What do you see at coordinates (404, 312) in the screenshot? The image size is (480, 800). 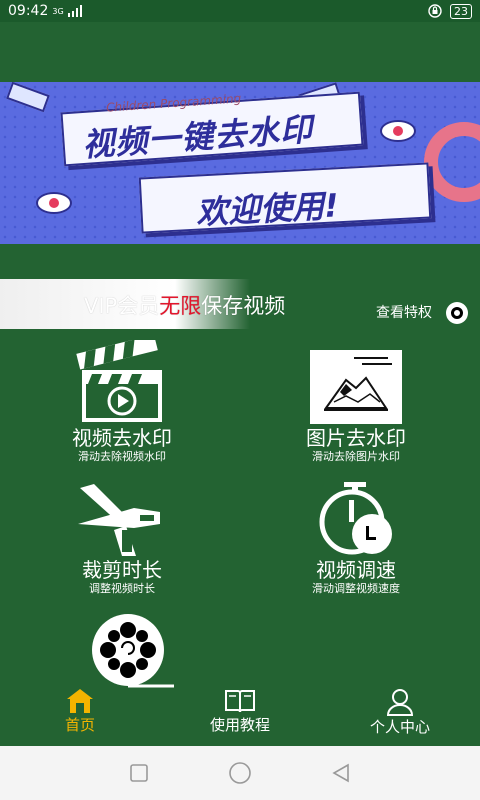 I see `view-privilege-link: 查看特权` at bounding box center [404, 312].